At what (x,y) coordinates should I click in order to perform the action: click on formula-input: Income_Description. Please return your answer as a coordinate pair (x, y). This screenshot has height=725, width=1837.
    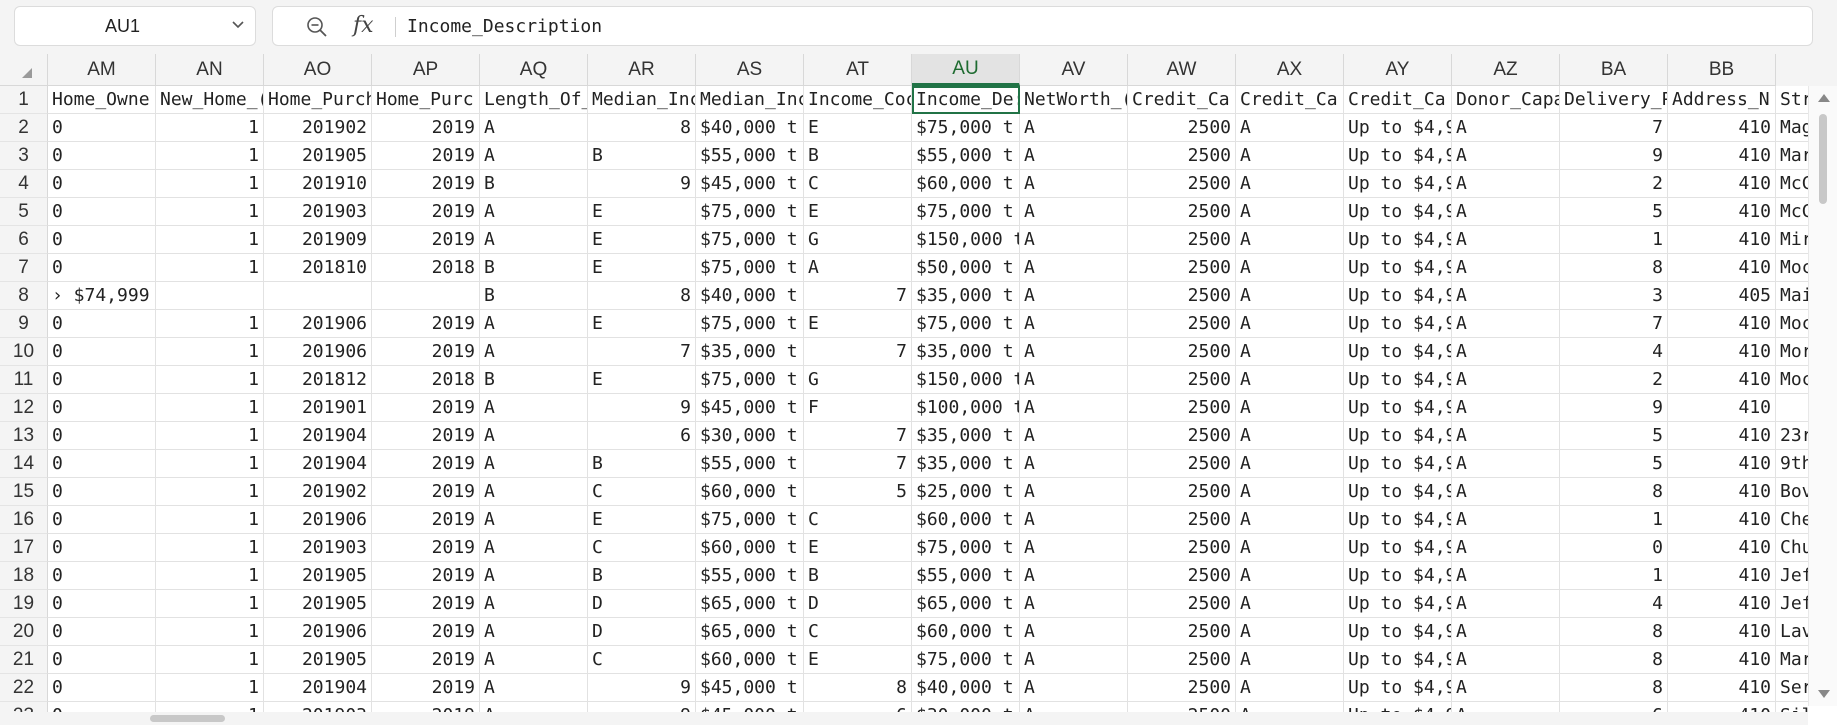
    Looking at the image, I should click on (504, 26).